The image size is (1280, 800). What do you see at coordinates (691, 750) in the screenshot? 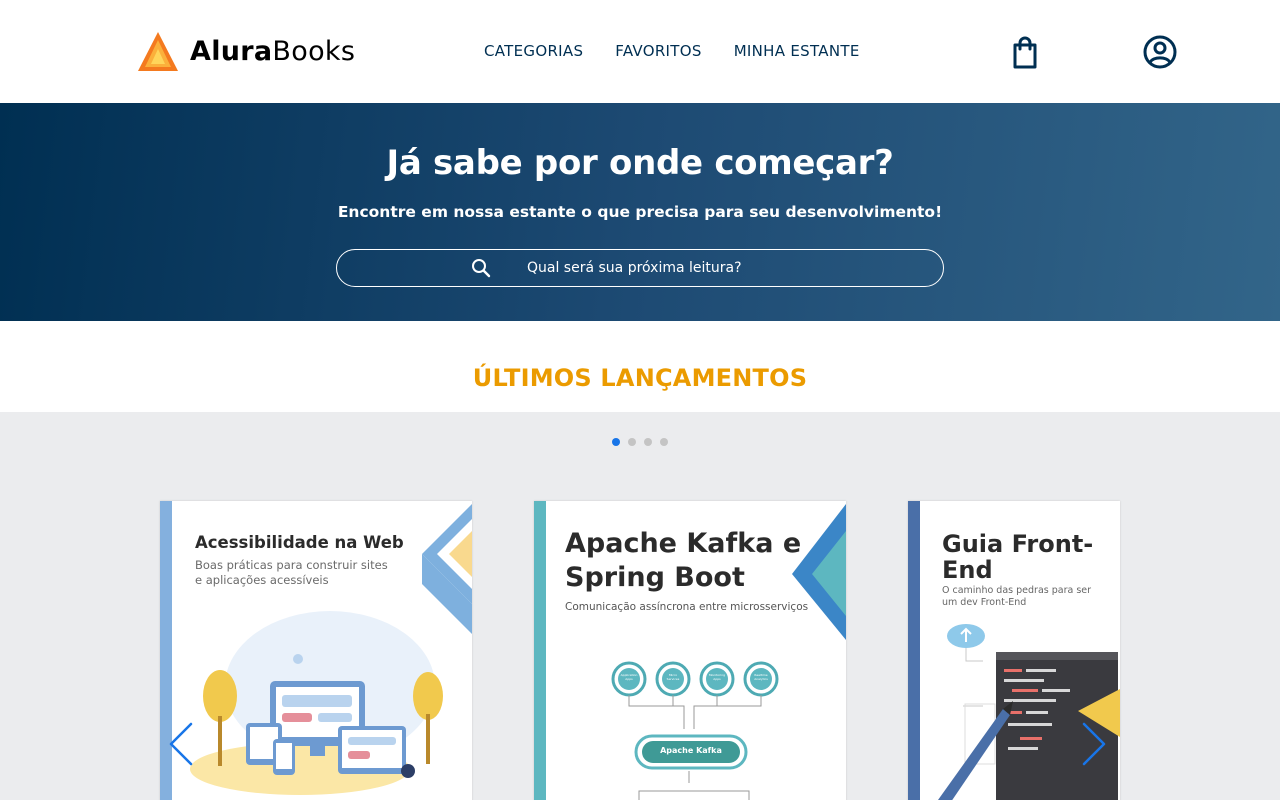
I see `kafka-diagram-center: Apache Kafka` at bounding box center [691, 750].